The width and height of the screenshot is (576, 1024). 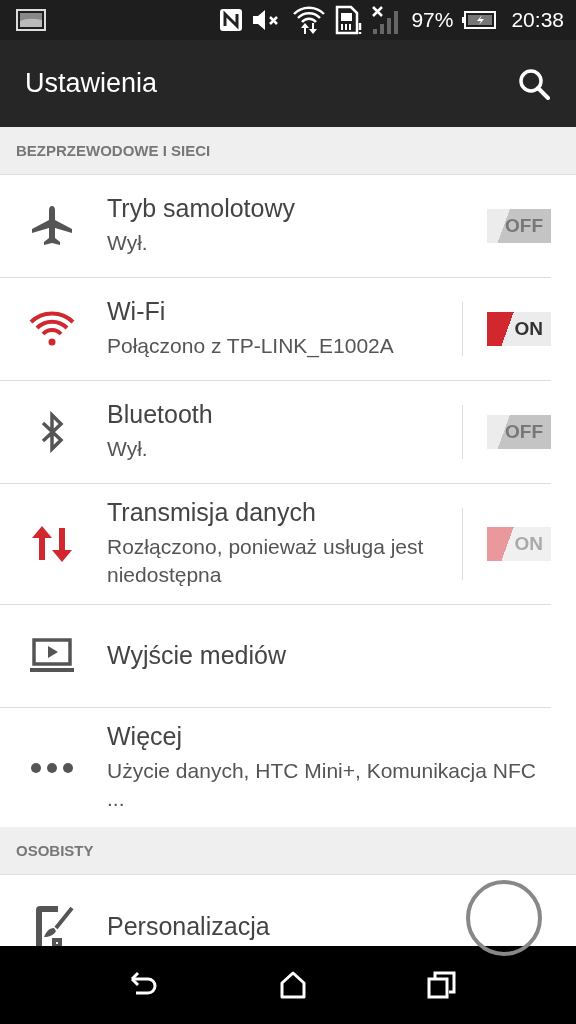 I want to click on item-title: Bluetooth, so click(x=160, y=415).